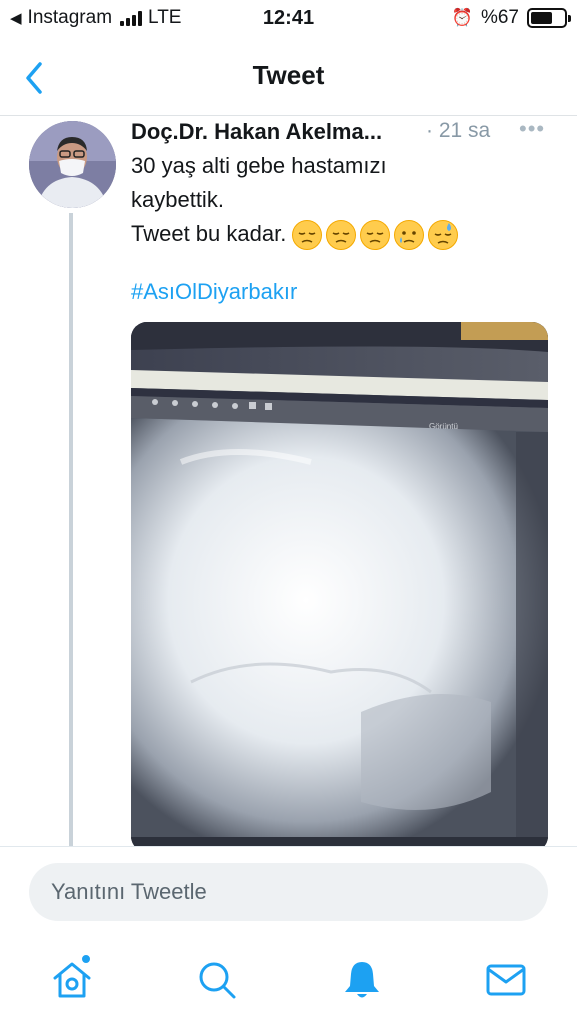 This screenshot has height=1024, width=577. Describe the element at coordinates (443, 235) in the screenshot. I see `downcast-sweat-emoji-icon` at that location.